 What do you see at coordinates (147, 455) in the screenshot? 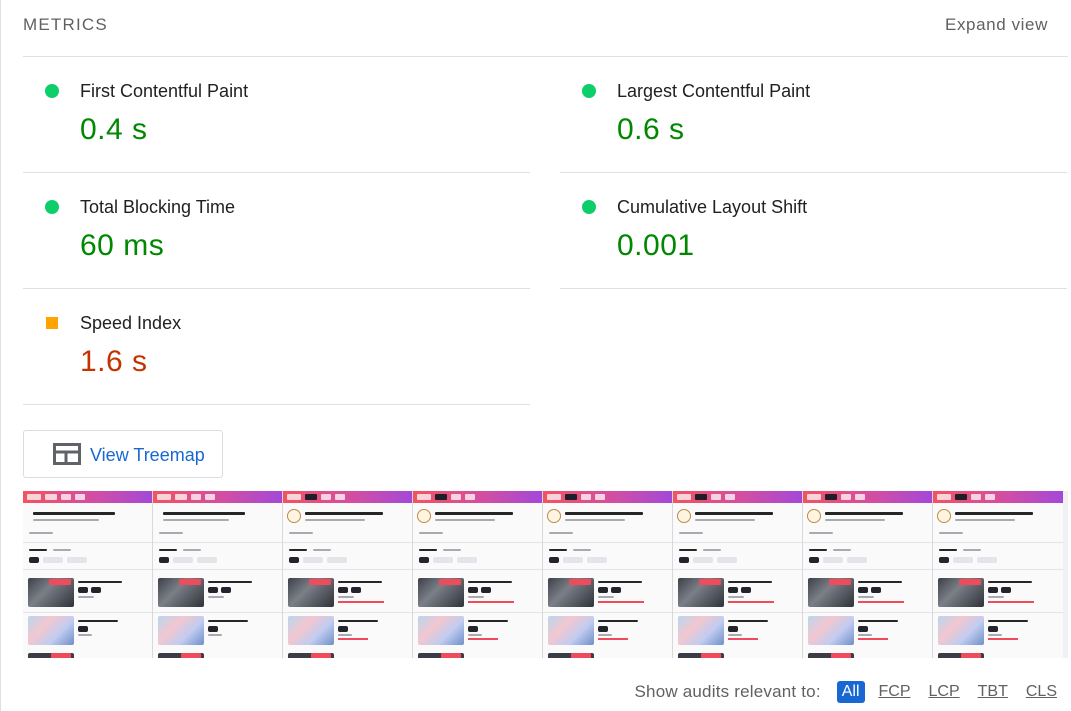
I see `view-treemap-label: View Treemap` at bounding box center [147, 455].